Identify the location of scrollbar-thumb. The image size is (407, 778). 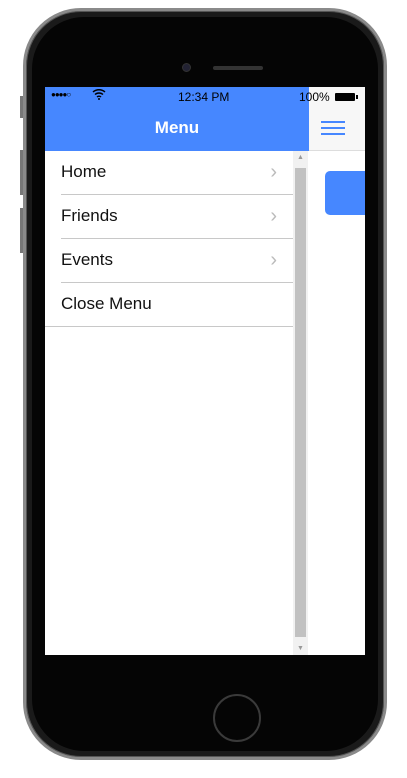
(300, 402).